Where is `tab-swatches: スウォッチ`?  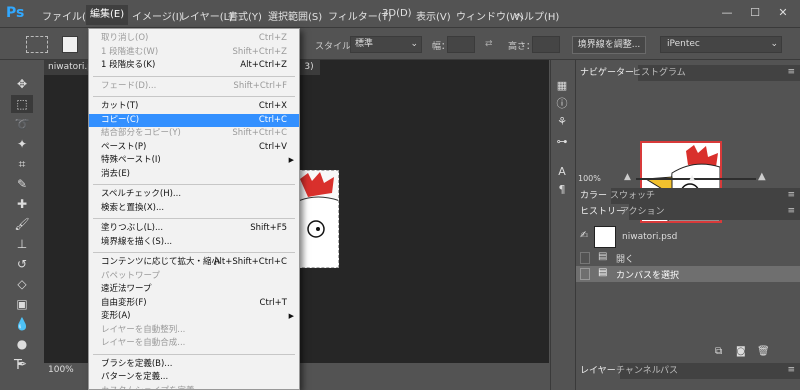 tab-swatches: スウォッチ is located at coordinates (632, 196).